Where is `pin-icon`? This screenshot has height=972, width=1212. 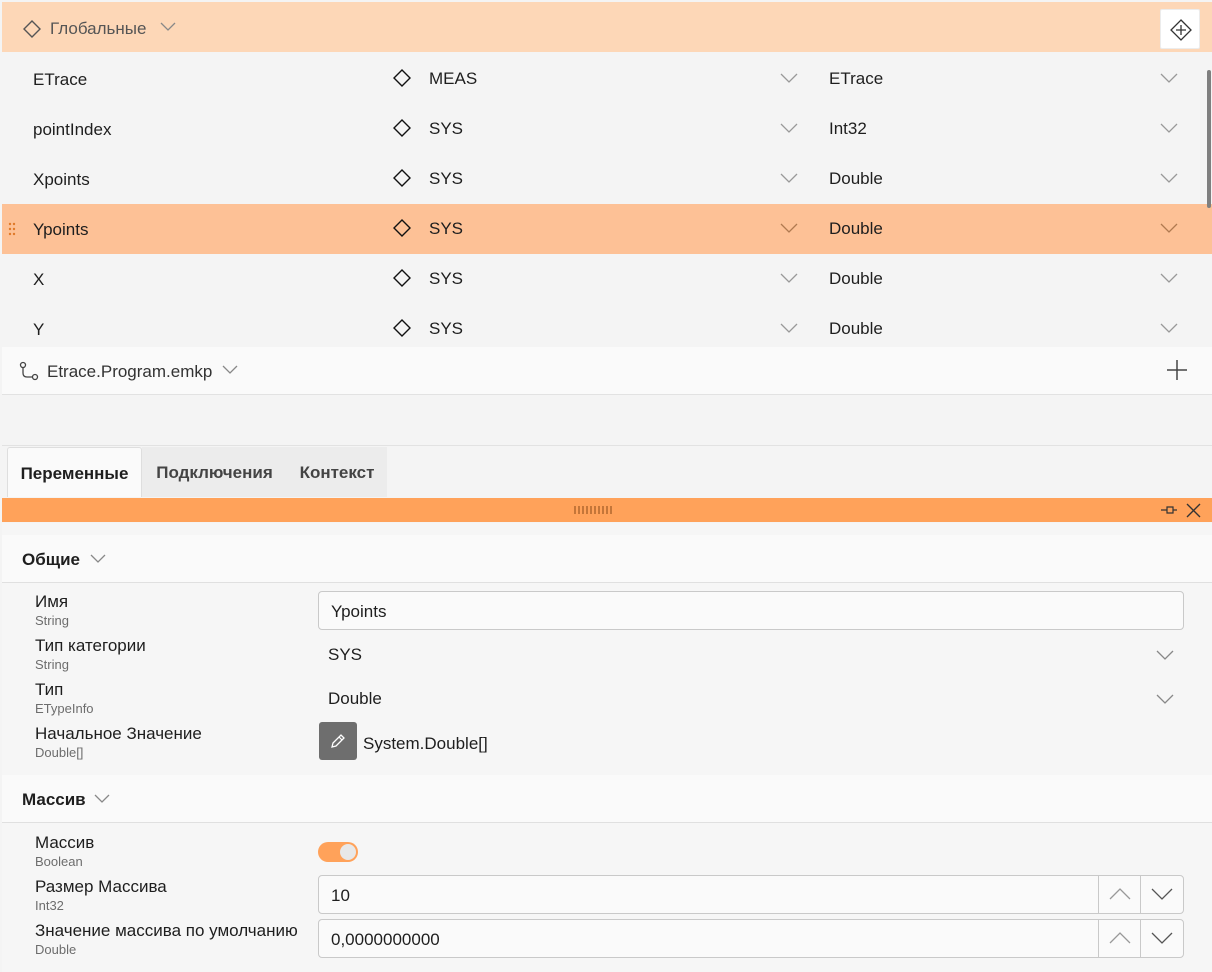
pin-icon is located at coordinates (1169, 510).